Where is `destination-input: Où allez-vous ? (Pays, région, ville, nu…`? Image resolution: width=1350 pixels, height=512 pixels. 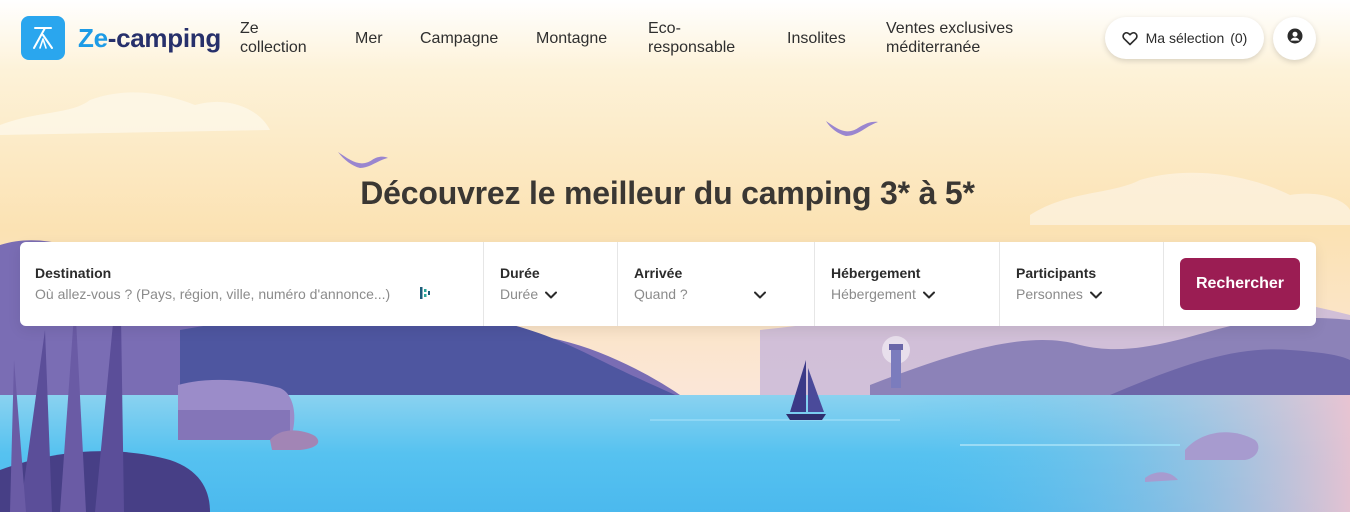
destination-input: Où allez-vous ? (Pays, région, ville, nu… is located at coordinates (257, 294).